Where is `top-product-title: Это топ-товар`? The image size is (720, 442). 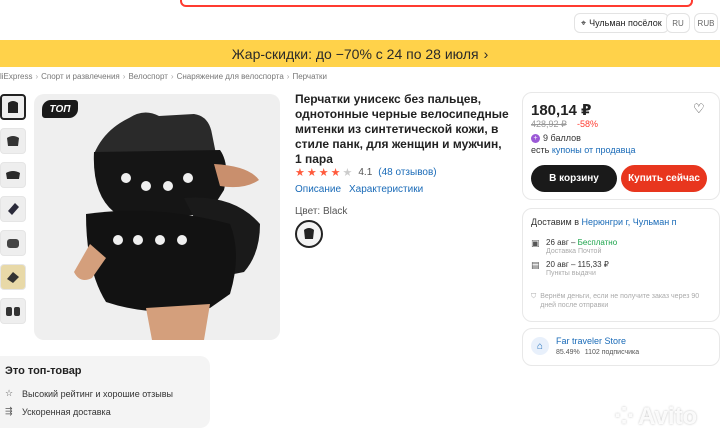 top-product-title: Это топ-товар is located at coordinates (43, 371).